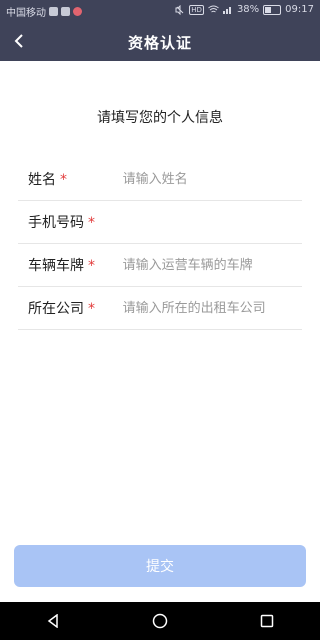 The height and width of the screenshot is (640, 320). I want to click on home-circle-icon, so click(160, 621).